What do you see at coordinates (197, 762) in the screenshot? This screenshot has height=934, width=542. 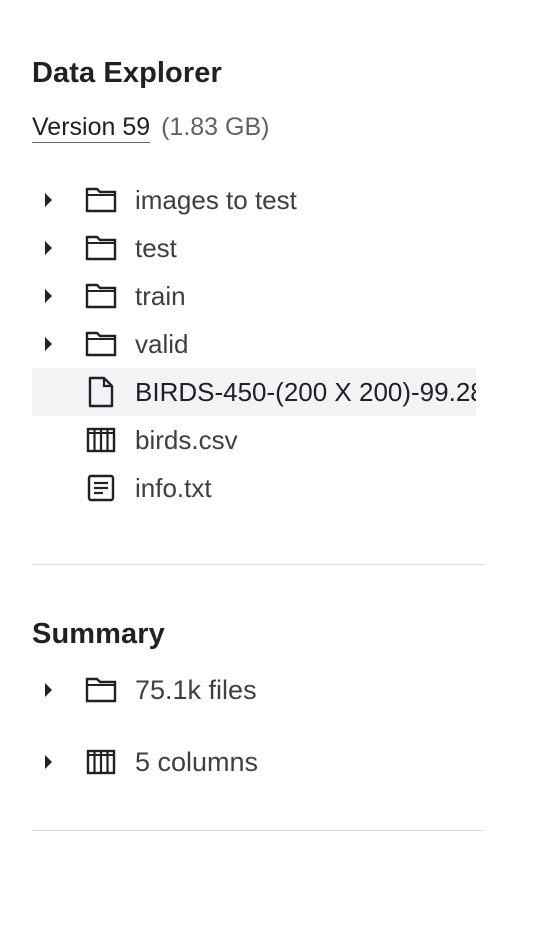 I see `summary-item-label: 5 columns` at bounding box center [197, 762].